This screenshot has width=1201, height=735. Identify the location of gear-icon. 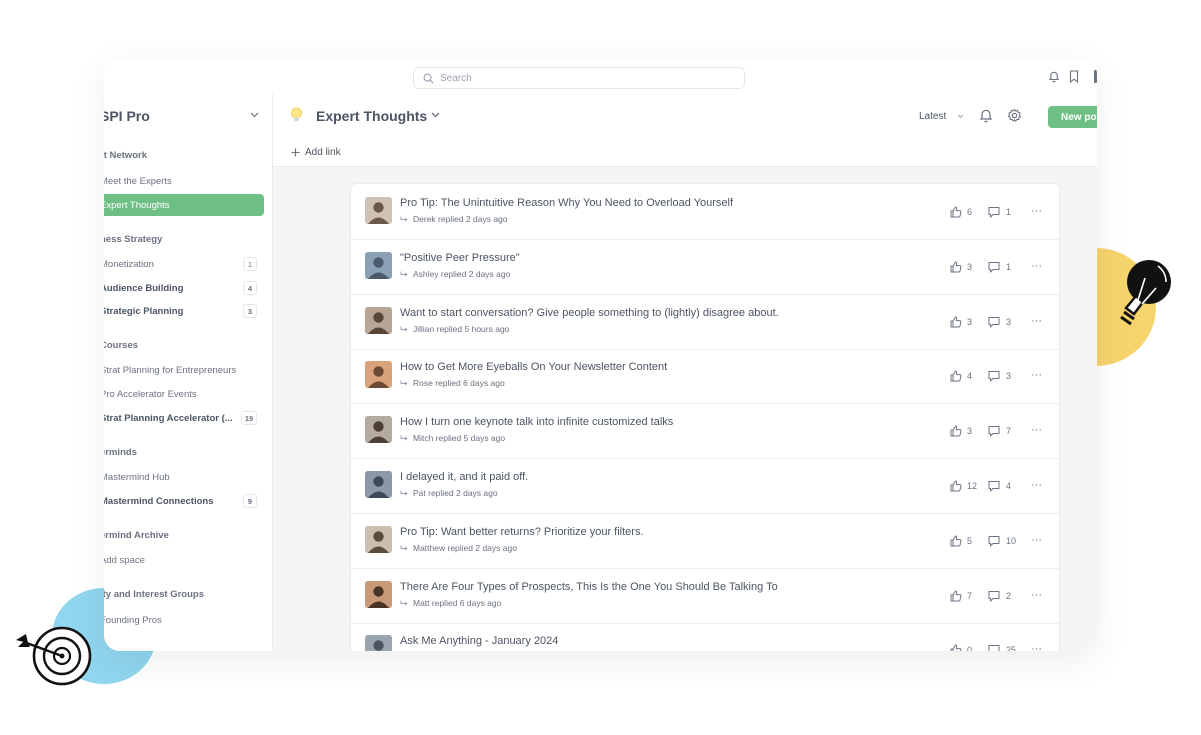
(1014, 115).